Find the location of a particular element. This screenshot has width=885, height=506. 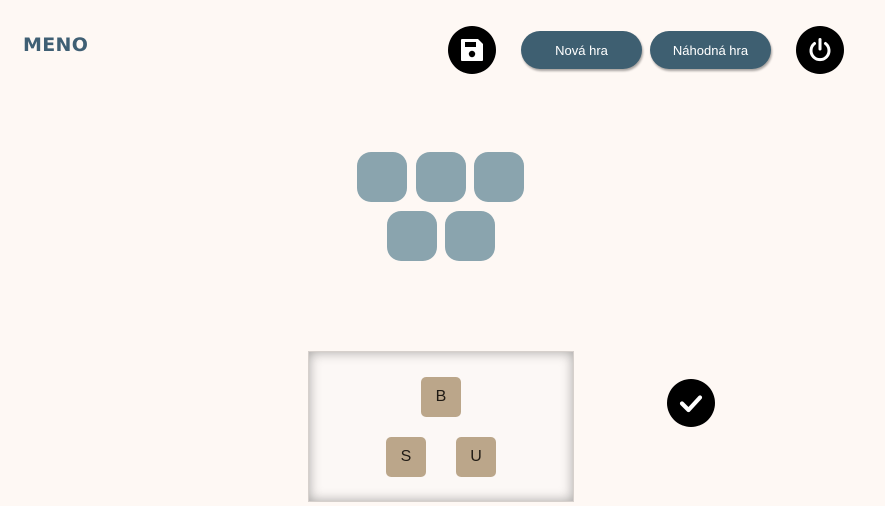

letter-tile-u: U is located at coordinates (476, 457).